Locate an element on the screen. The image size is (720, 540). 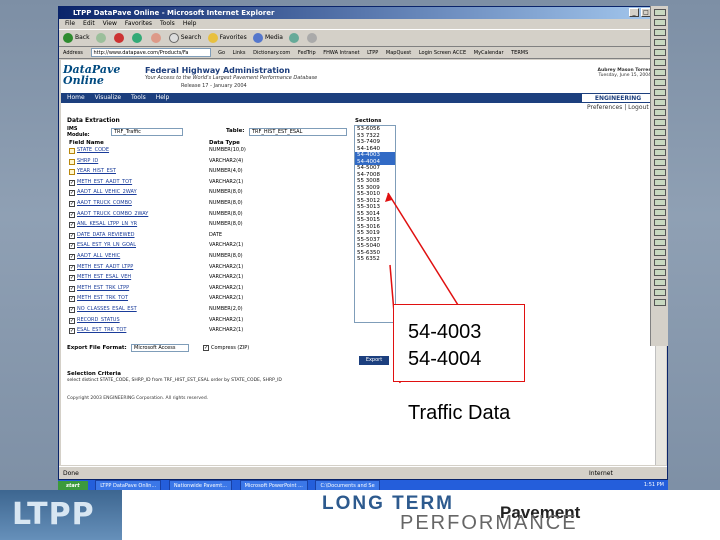
ltpp-logo: LTPP is located at coordinates (61, 515).